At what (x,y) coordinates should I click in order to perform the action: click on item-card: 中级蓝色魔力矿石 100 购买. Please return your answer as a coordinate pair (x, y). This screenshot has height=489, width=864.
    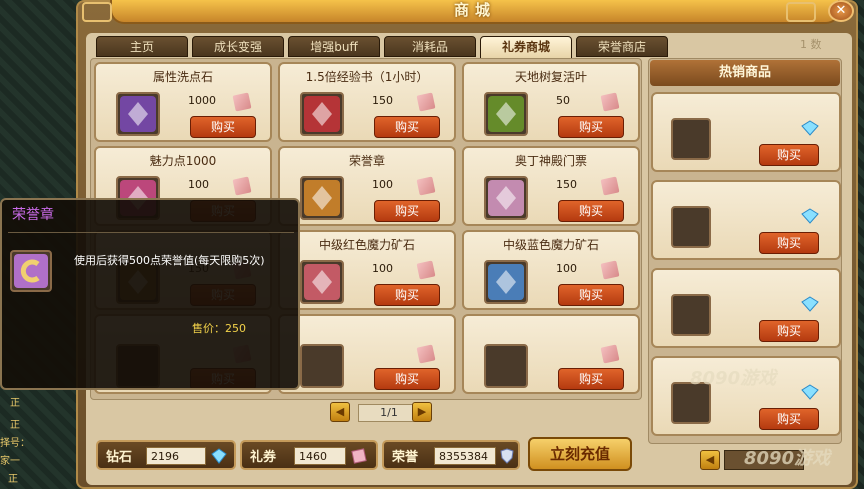
    Looking at the image, I should click on (551, 270).